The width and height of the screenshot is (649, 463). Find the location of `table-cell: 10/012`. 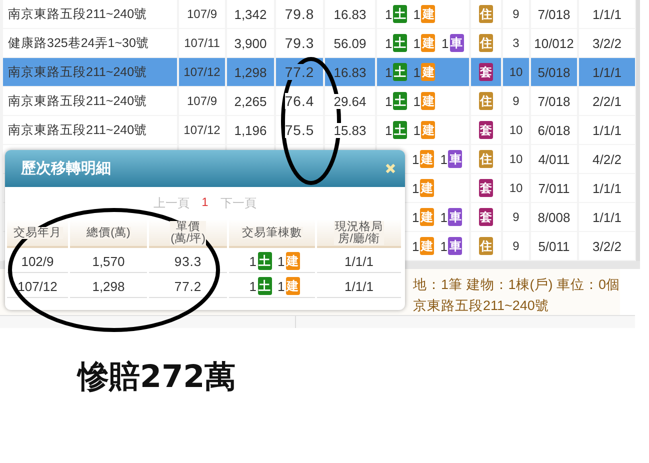

table-cell: 10/012 is located at coordinates (554, 43).